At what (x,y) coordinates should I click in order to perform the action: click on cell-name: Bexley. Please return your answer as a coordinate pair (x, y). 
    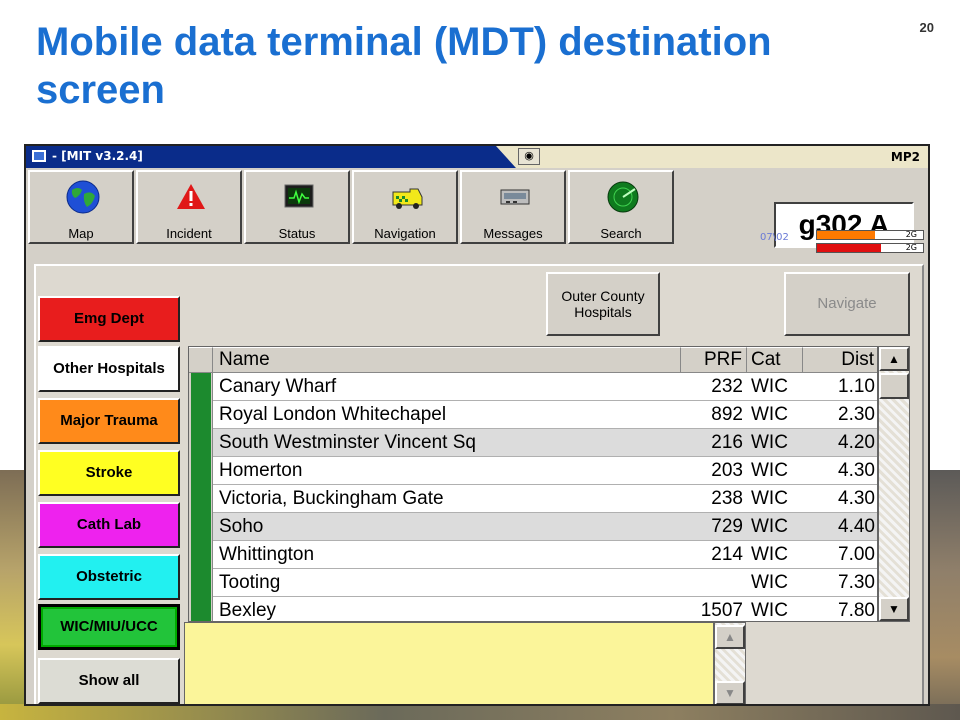
    Looking at the image, I should click on (248, 610).